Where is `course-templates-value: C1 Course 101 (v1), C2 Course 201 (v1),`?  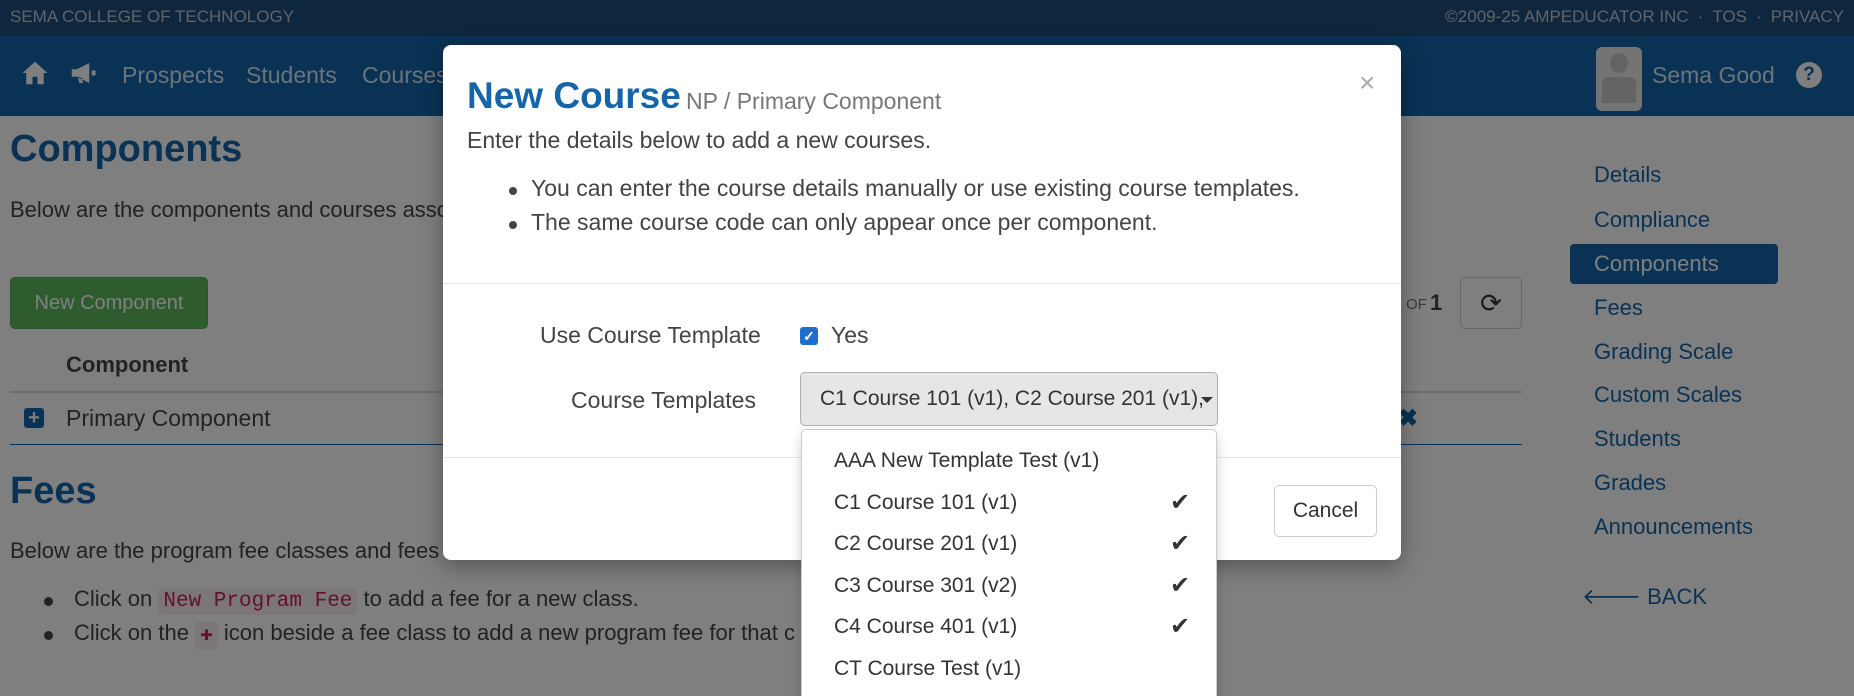
course-templates-value: C1 Course 101 (v1), C2 Course 201 (v1), is located at coordinates (1012, 398).